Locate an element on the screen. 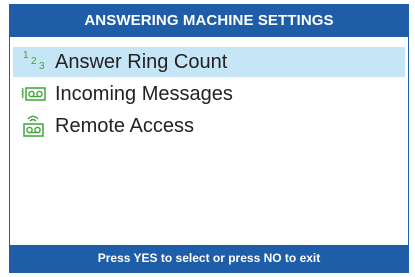 The height and width of the screenshot is (277, 415). menu-item-incoming-messages: Incoming Messages is located at coordinates (209, 94).